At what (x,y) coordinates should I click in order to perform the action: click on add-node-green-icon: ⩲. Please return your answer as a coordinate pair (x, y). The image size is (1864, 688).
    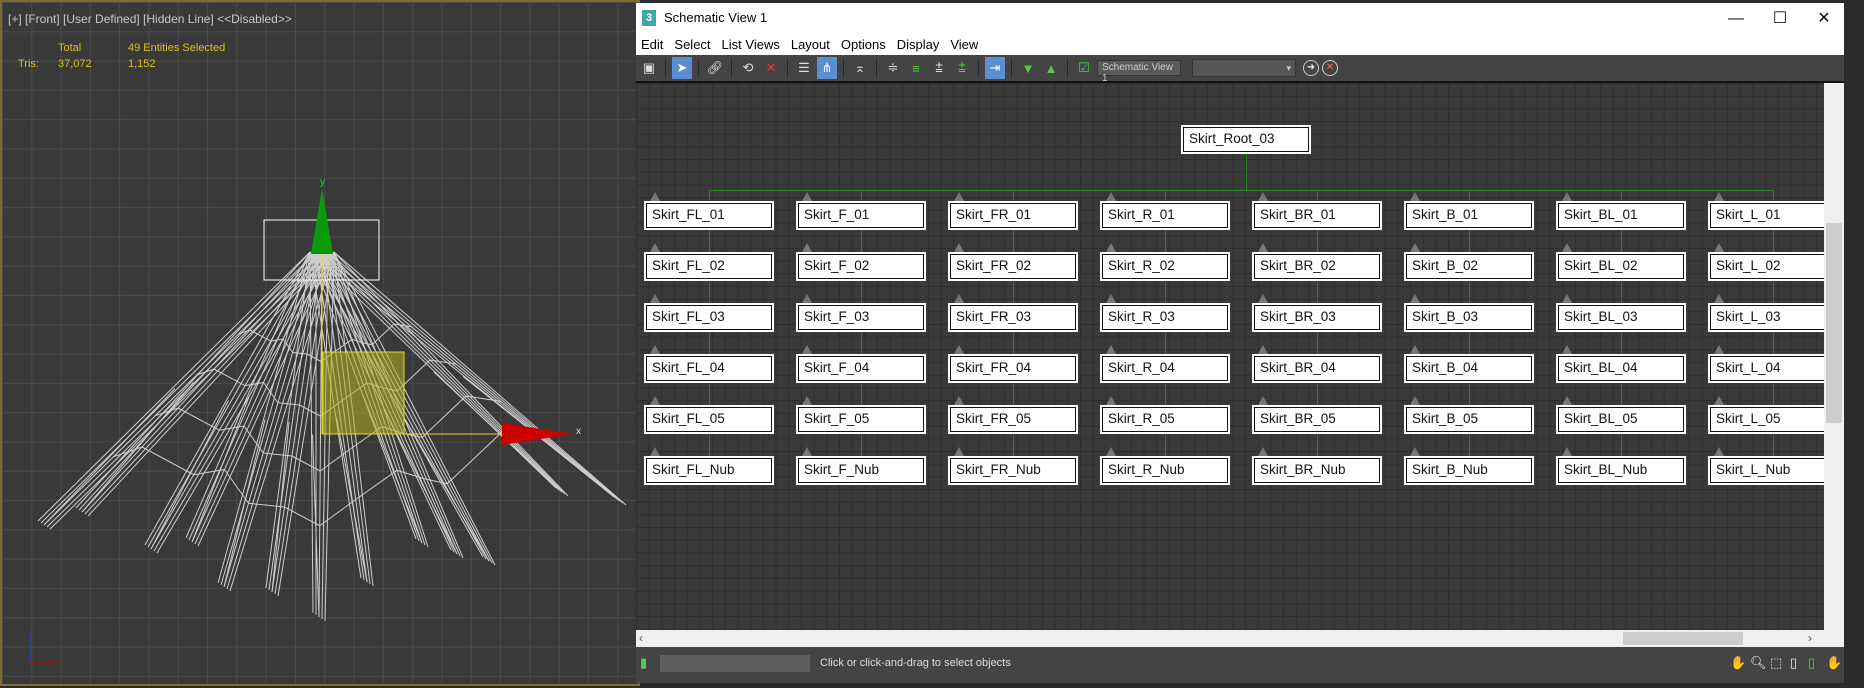
    Looking at the image, I should click on (962, 68).